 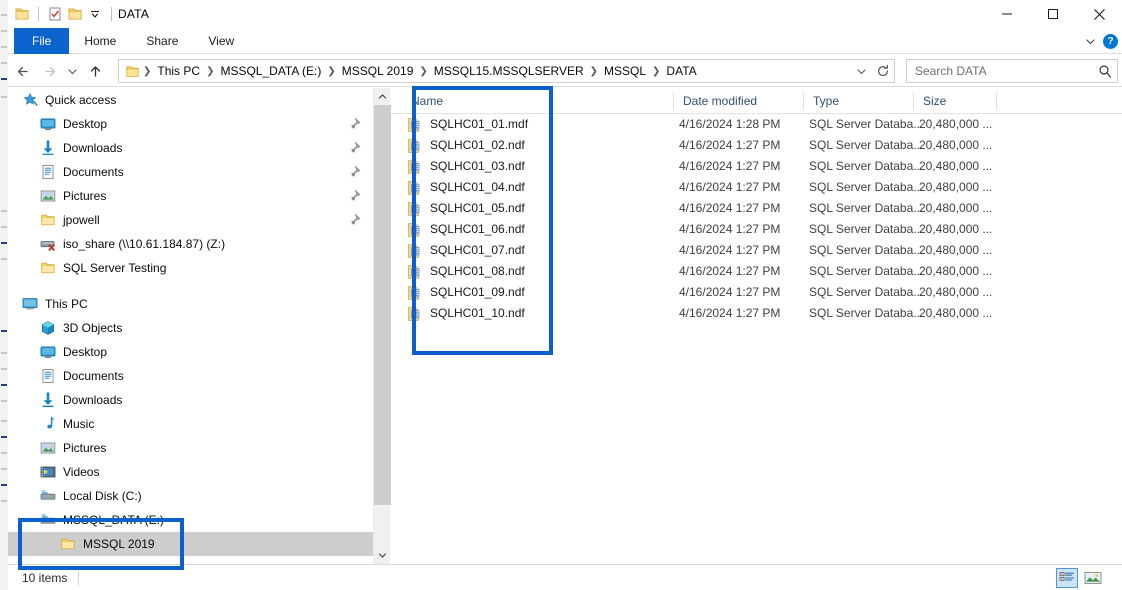 I want to click on new-folder-icon, so click(x=75, y=14).